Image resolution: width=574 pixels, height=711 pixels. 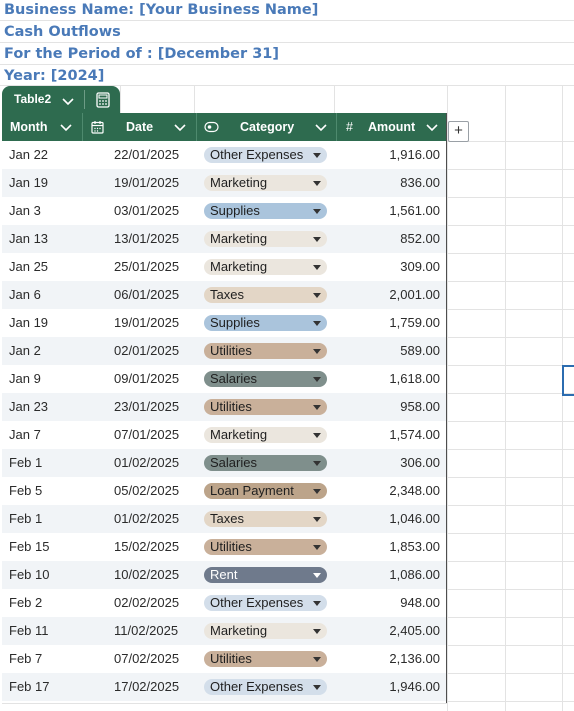 What do you see at coordinates (146, 379) in the screenshot?
I see `date-cell: 09/01/2025` at bounding box center [146, 379].